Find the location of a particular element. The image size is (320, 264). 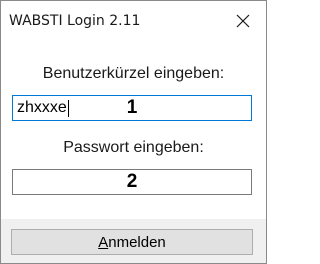

close-button is located at coordinates (243, 21).